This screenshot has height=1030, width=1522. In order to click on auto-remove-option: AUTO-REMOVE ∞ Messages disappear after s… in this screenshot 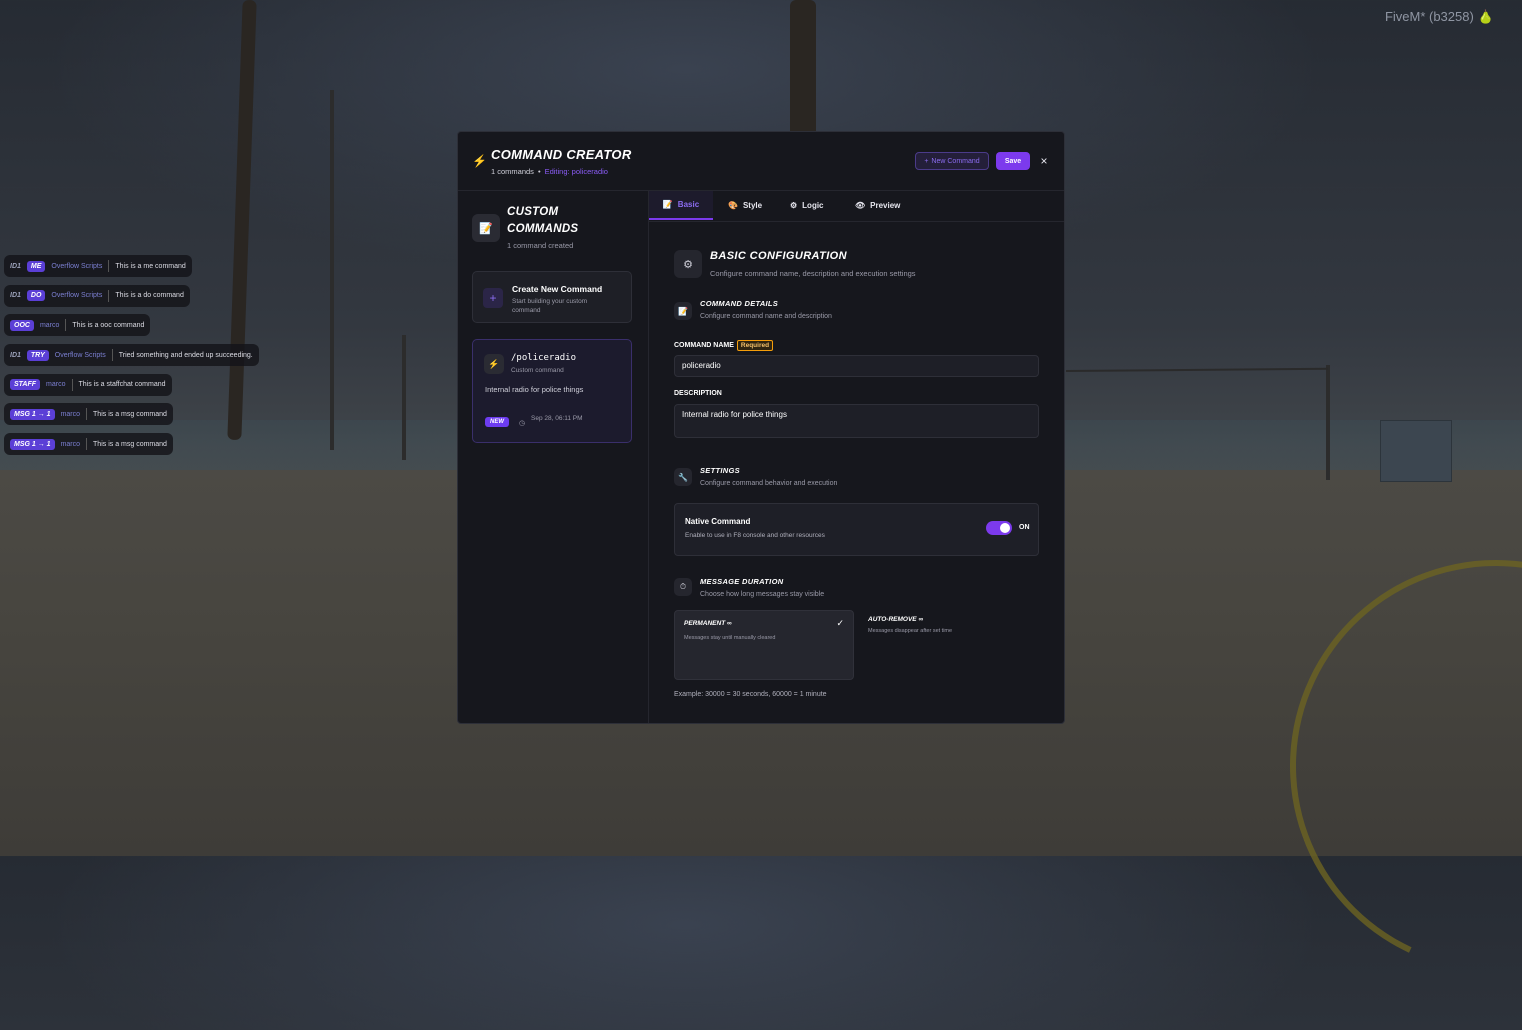, I will do `click(949, 645)`.